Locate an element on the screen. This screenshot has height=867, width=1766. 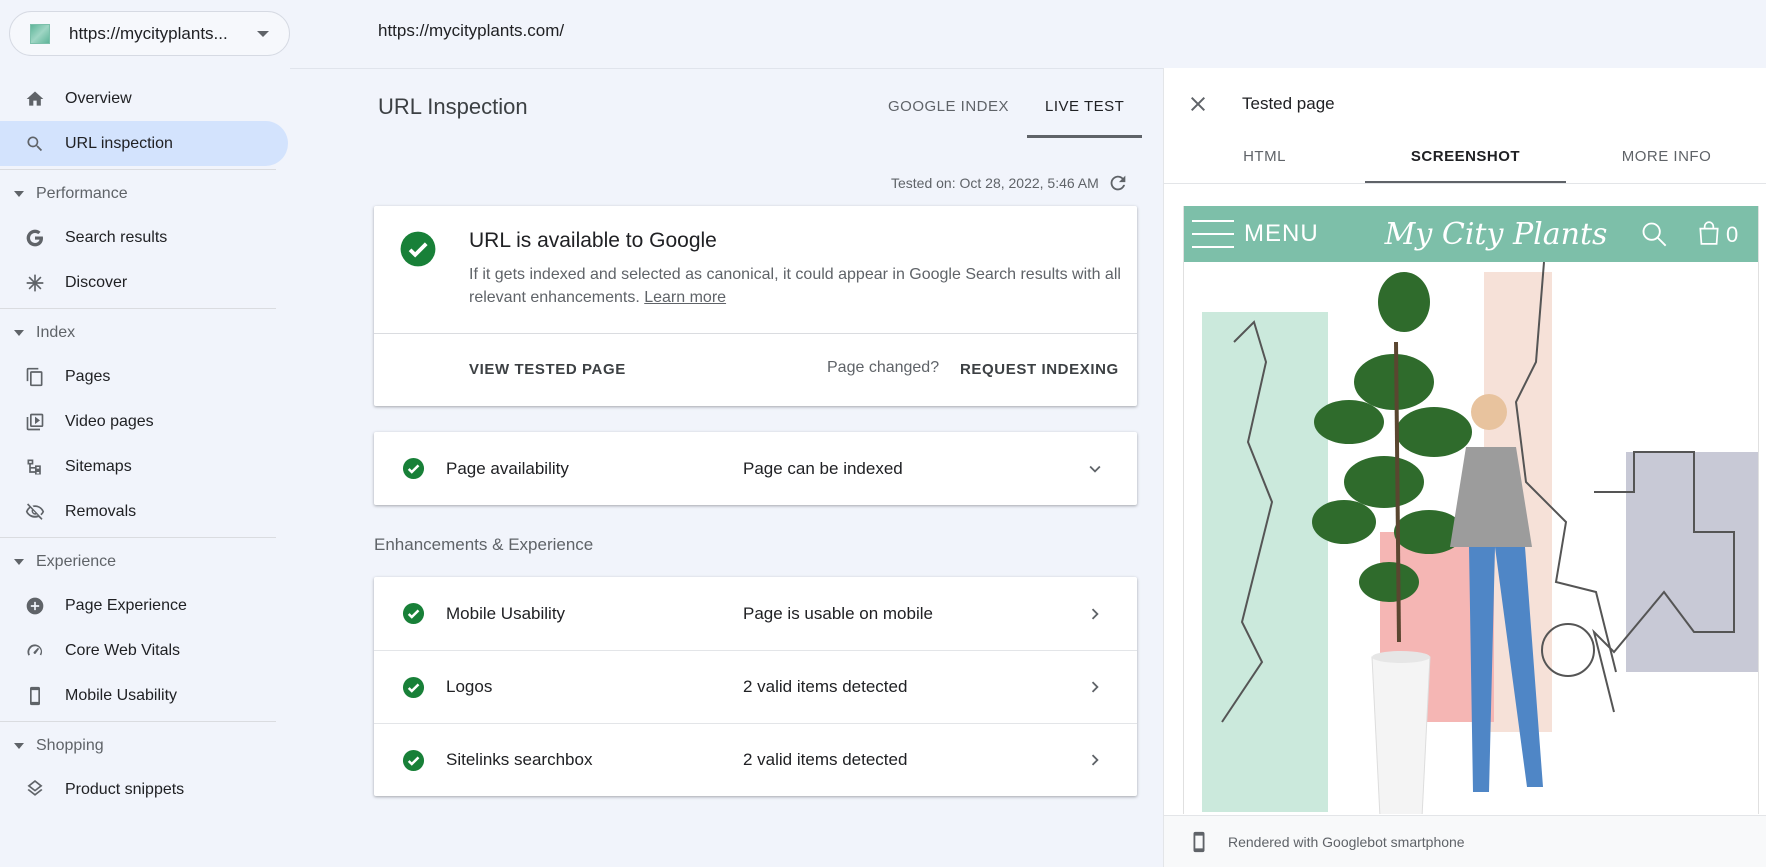
view-tested-page-button: VIEW TESTED PAGE is located at coordinates (547, 369).